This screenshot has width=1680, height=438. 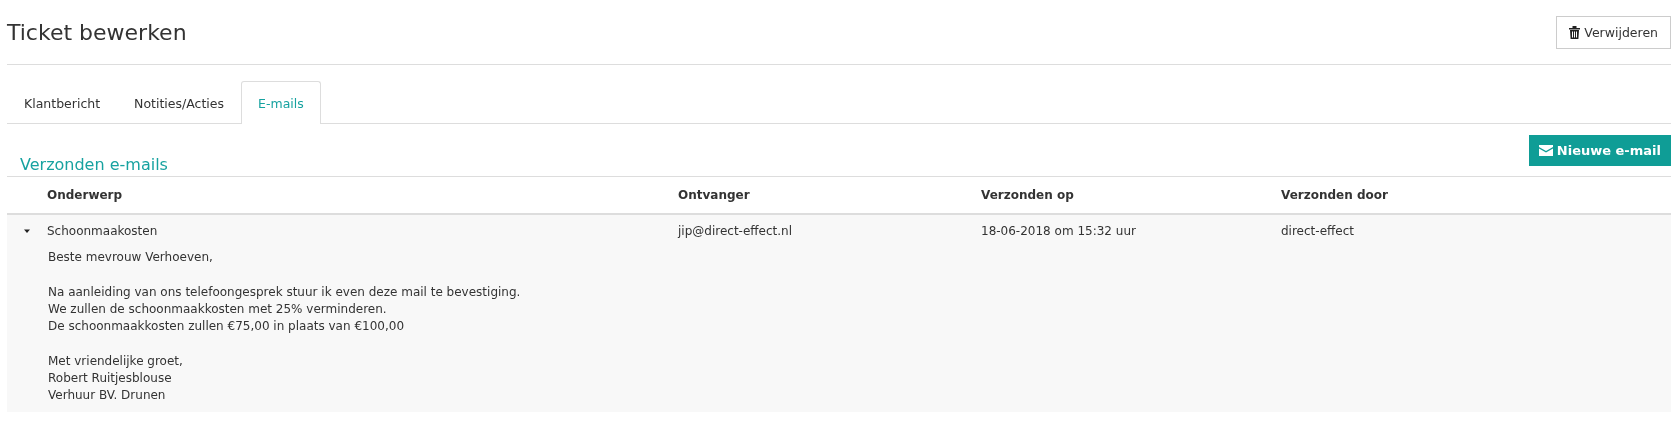 What do you see at coordinates (714, 195) in the screenshot?
I see `column-header: Ontvanger` at bounding box center [714, 195].